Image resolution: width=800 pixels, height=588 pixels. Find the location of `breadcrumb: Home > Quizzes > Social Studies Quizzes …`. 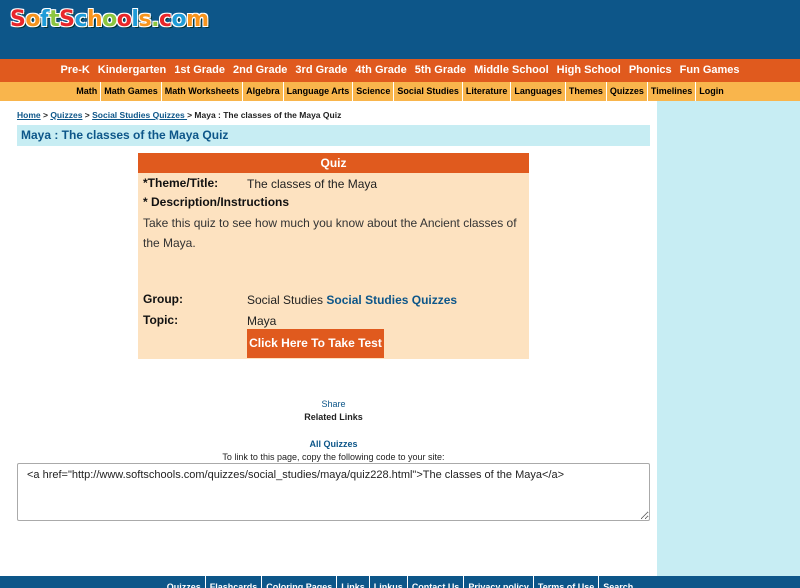

breadcrumb: Home > Quizzes > Social Studies Quizzes … is located at coordinates (179, 115).